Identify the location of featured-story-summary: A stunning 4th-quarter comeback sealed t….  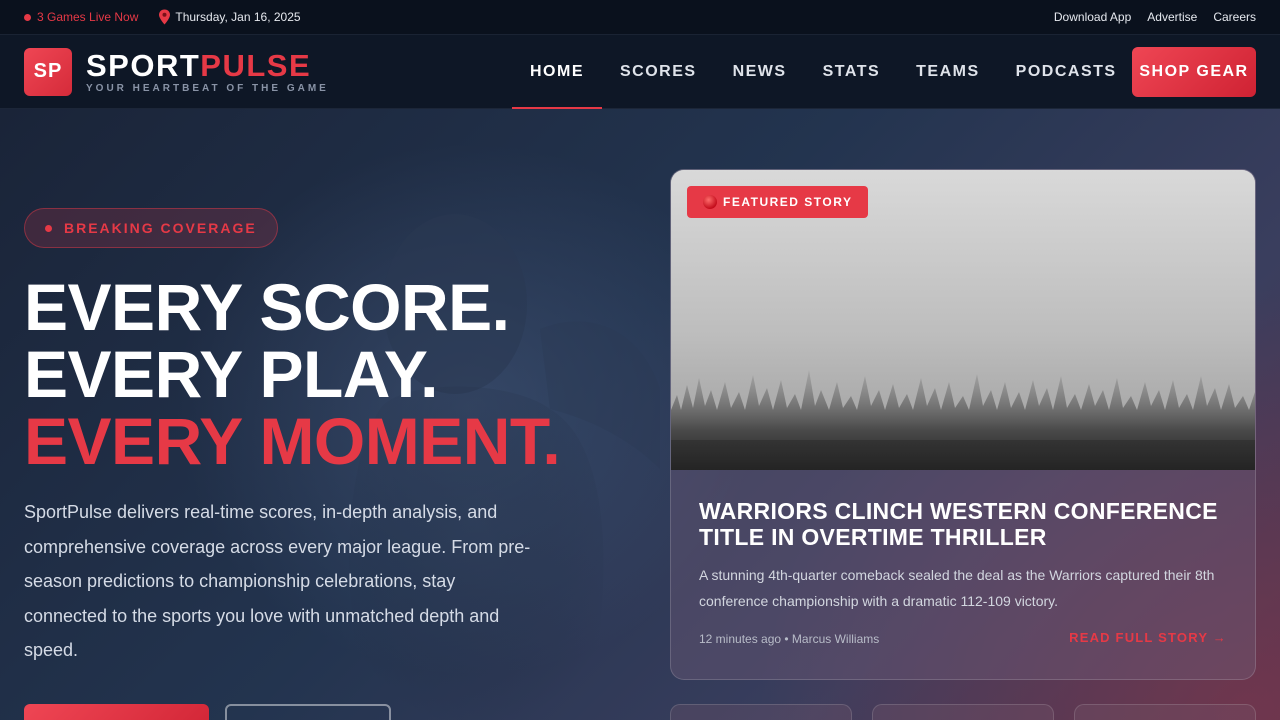
(957, 588).